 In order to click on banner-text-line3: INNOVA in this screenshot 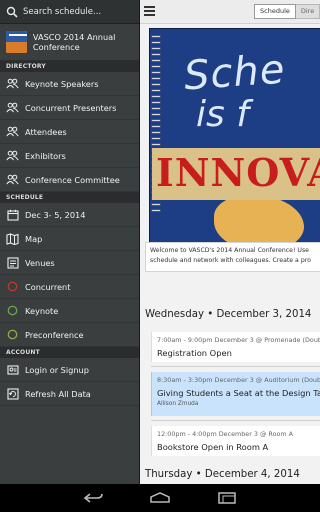, I will do `click(238, 172)`.